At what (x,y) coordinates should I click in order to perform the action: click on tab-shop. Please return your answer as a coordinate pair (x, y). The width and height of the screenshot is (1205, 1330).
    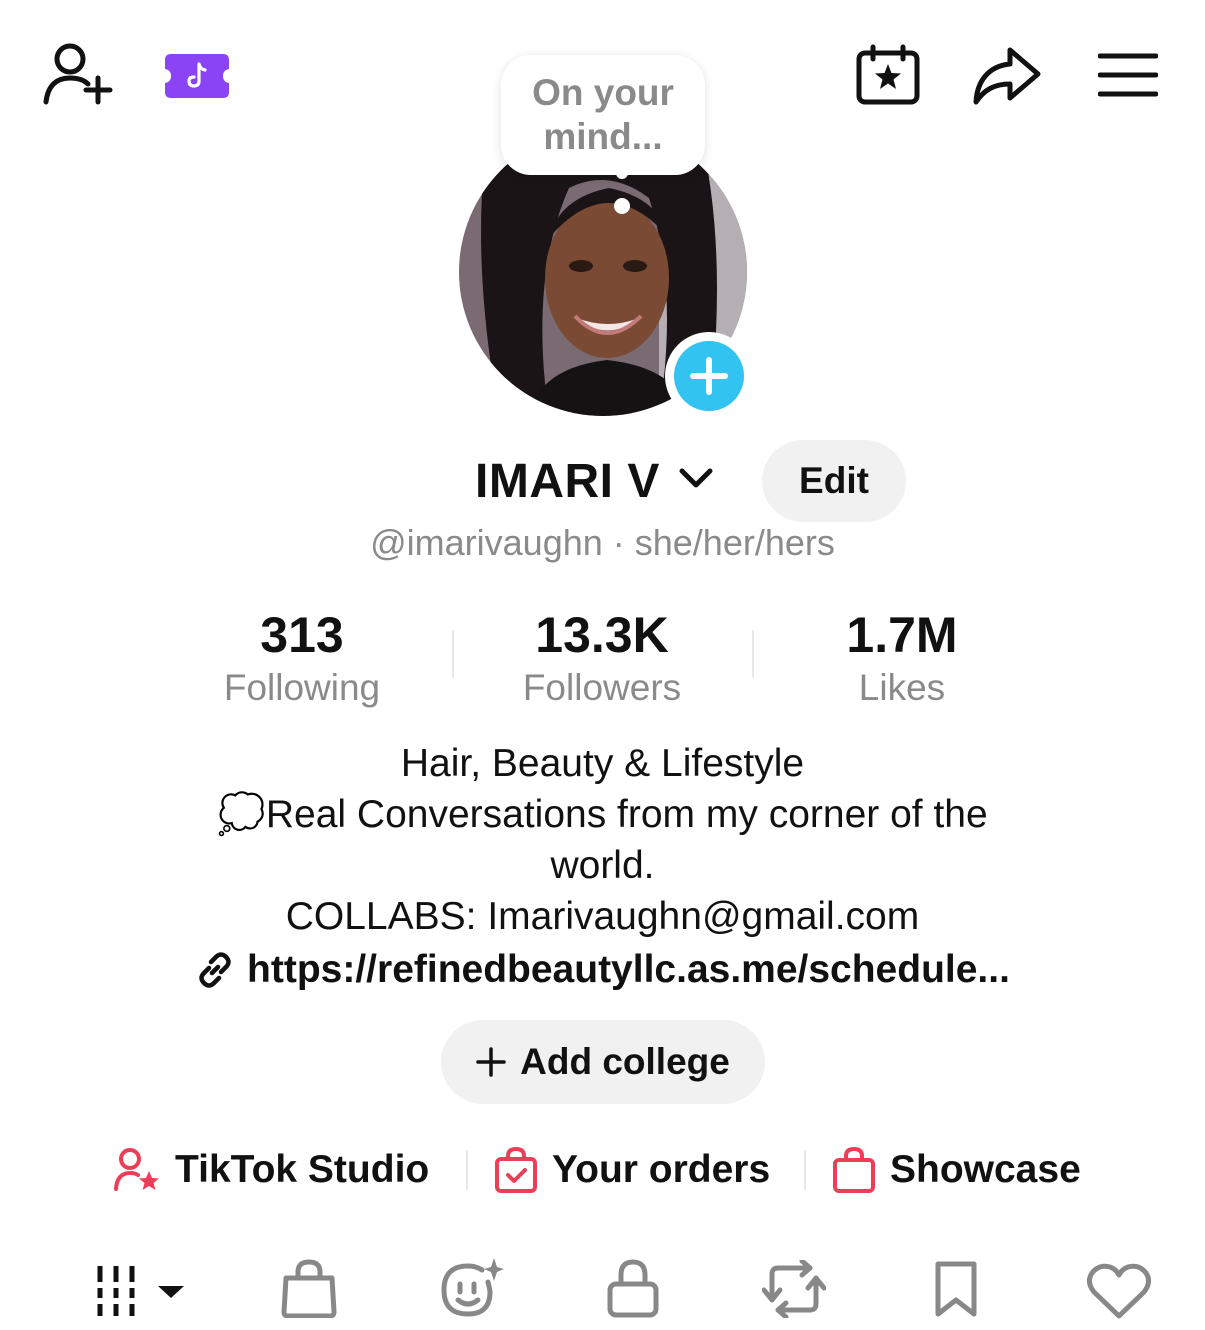
    Looking at the image, I should click on (309, 1288).